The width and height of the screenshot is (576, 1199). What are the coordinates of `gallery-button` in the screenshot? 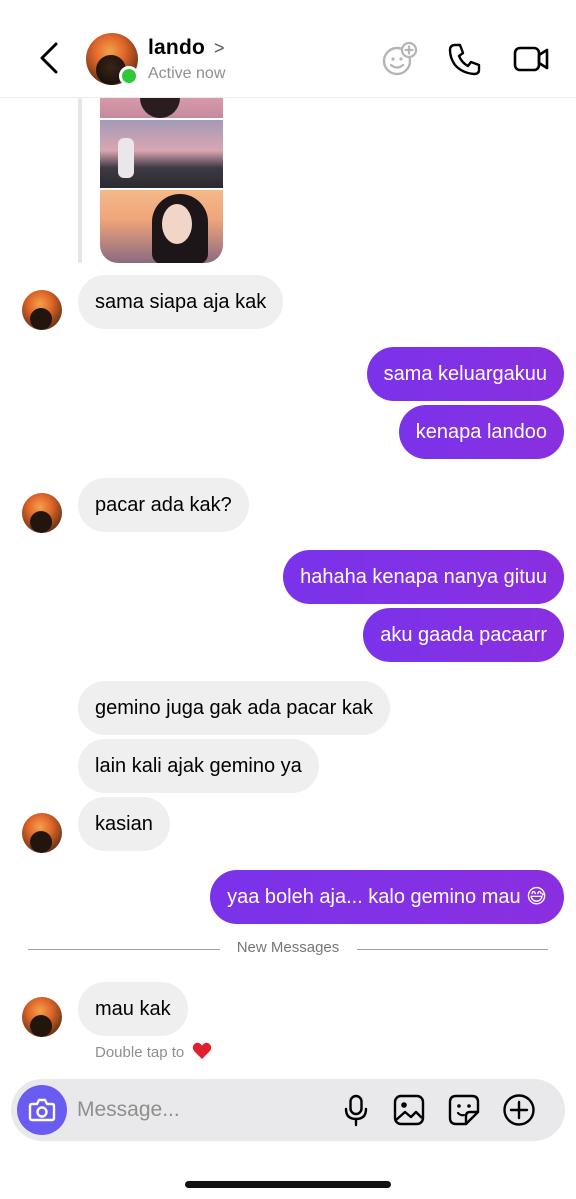 It's located at (409, 1110).